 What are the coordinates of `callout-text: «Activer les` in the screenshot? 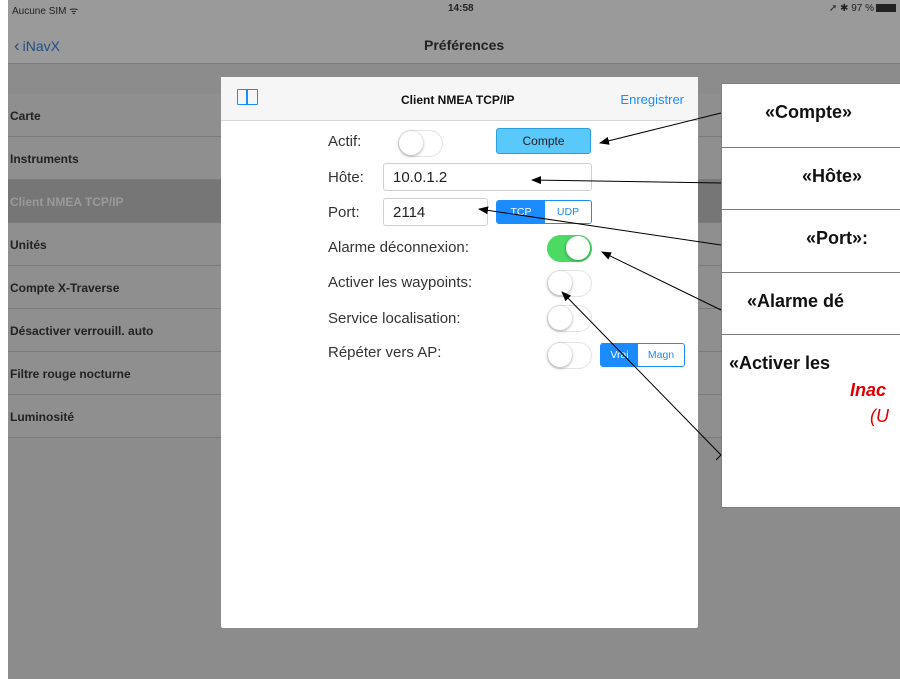 It's located at (780, 363).